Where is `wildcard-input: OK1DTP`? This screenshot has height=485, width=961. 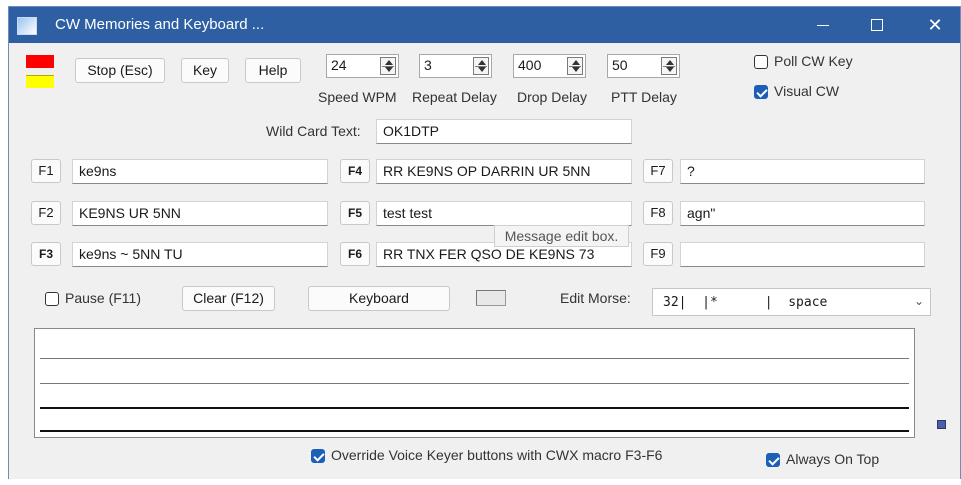
wildcard-input: OK1DTP is located at coordinates (504, 131).